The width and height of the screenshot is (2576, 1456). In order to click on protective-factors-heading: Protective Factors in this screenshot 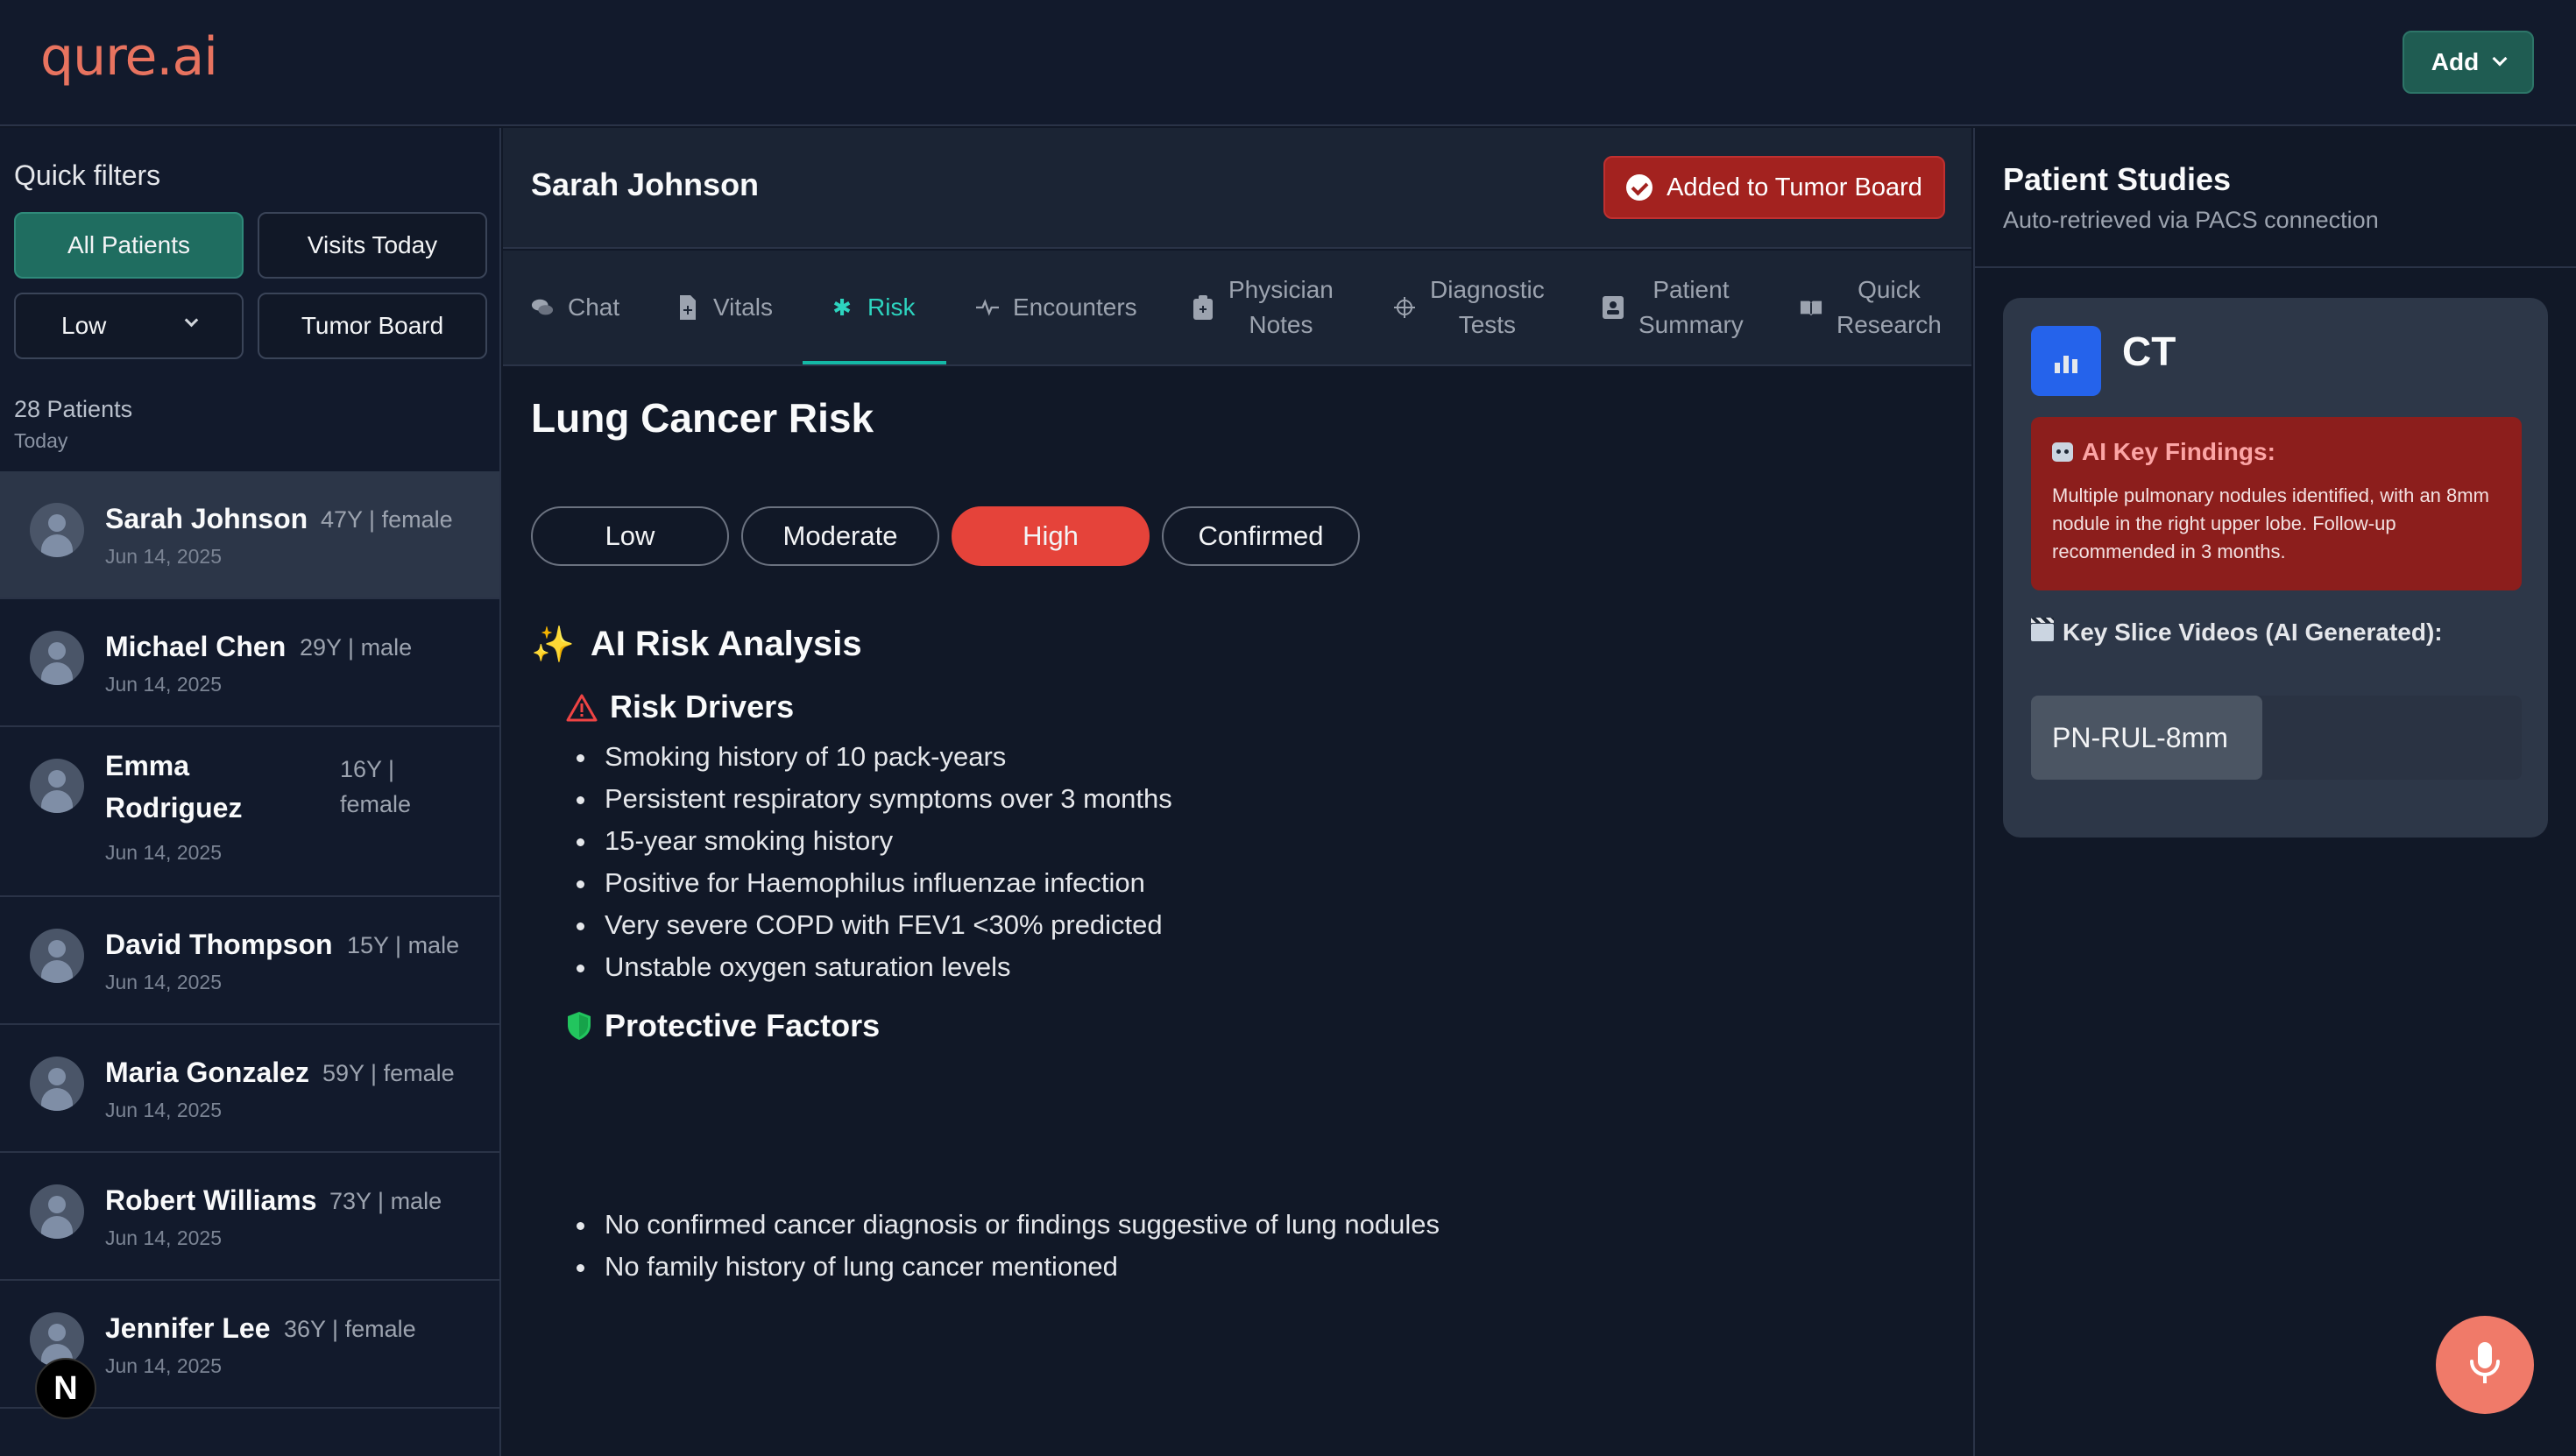, I will do `click(723, 1025)`.